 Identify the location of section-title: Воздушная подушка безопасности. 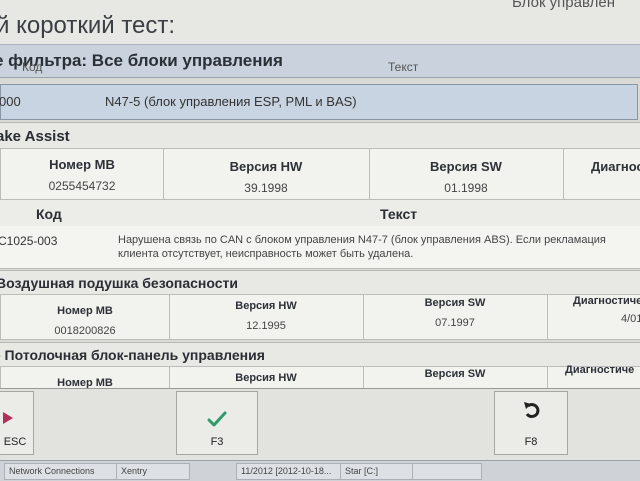
(119, 283).